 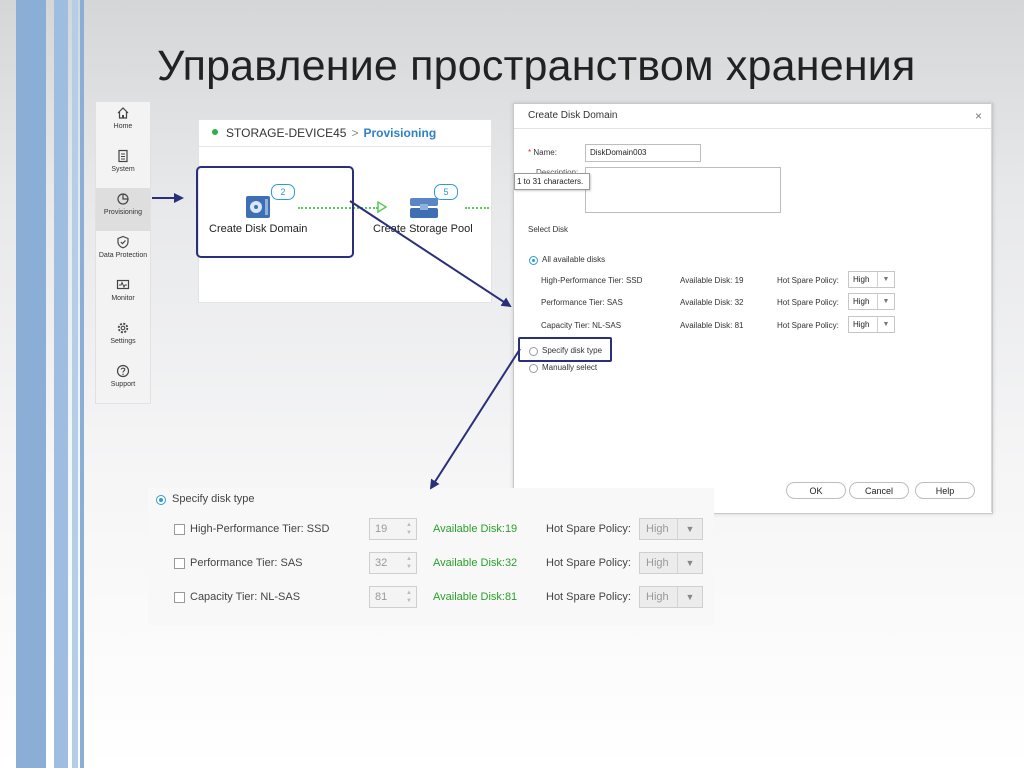 What do you see at coordinates (393, 529) in the screenshot?
I see `disk-count-stepper: 19 ▲ ▼` at bounding box center [393, 529].